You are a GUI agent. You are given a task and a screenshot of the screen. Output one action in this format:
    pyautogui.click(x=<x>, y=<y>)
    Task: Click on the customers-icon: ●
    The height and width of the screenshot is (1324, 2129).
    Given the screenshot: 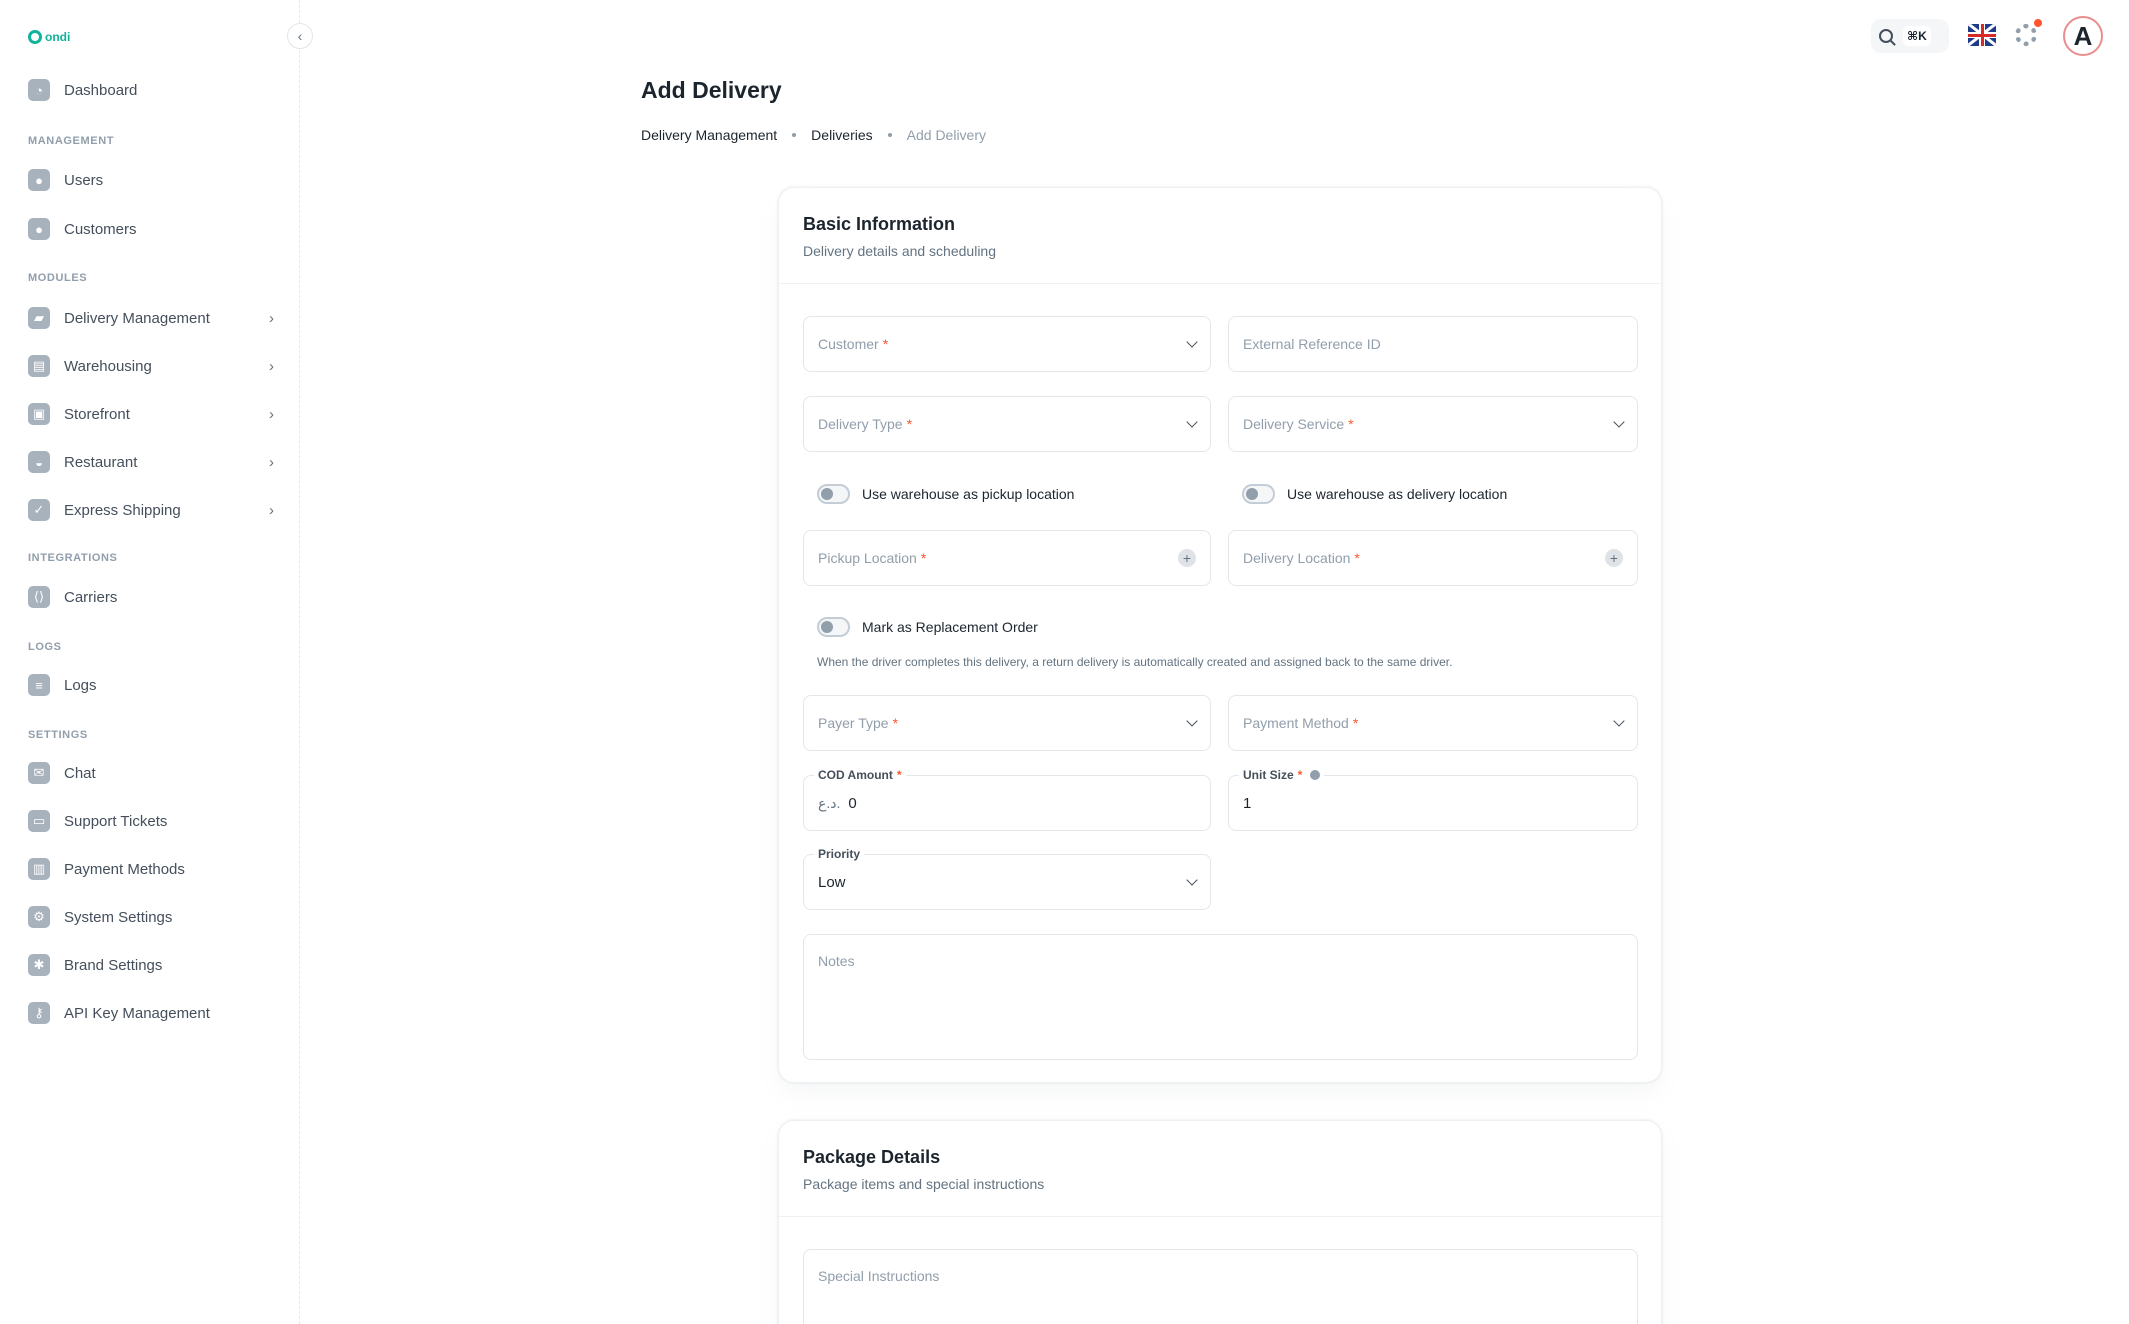 What is the action you would take?
    pyautogui.click(x=39, y=229)
    